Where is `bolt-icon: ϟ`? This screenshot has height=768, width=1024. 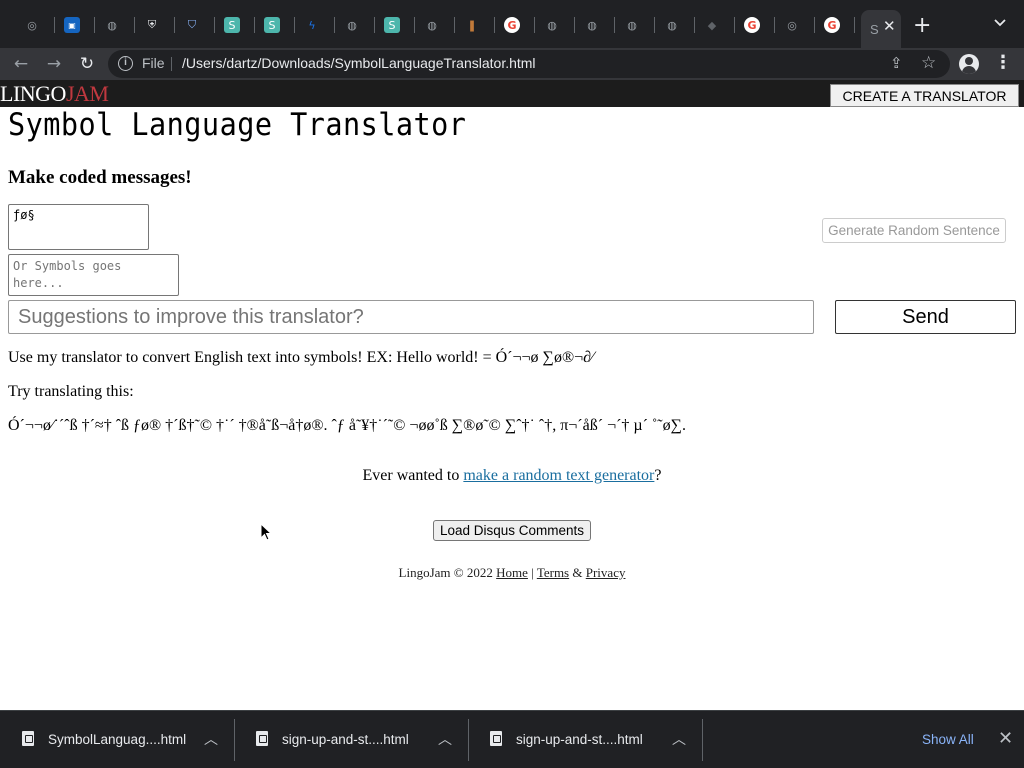
bolt-icon: ϟ is located at coordinates (312, 25).